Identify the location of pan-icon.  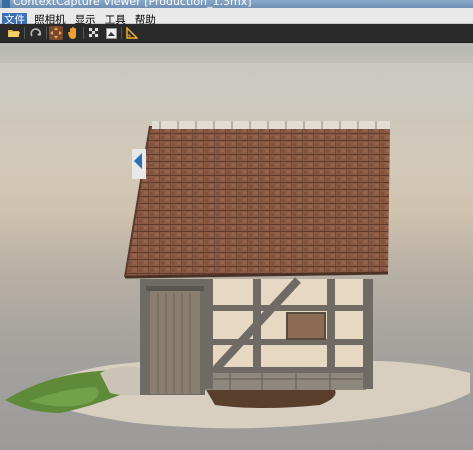
(56, 33).